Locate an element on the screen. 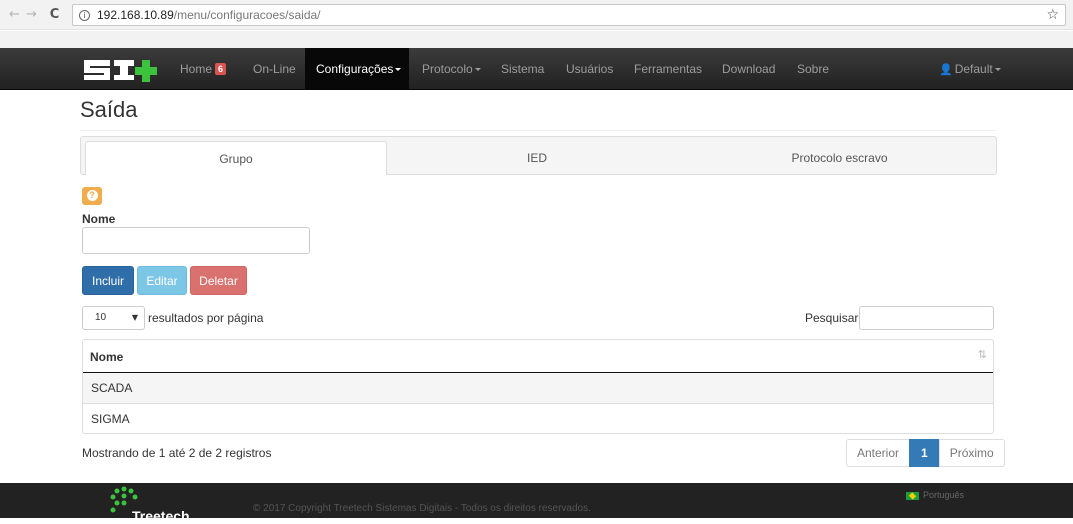 The width and height of the screenshot is (1073, 524). next-page-button: Próximo is located at coordinates (971, 453).